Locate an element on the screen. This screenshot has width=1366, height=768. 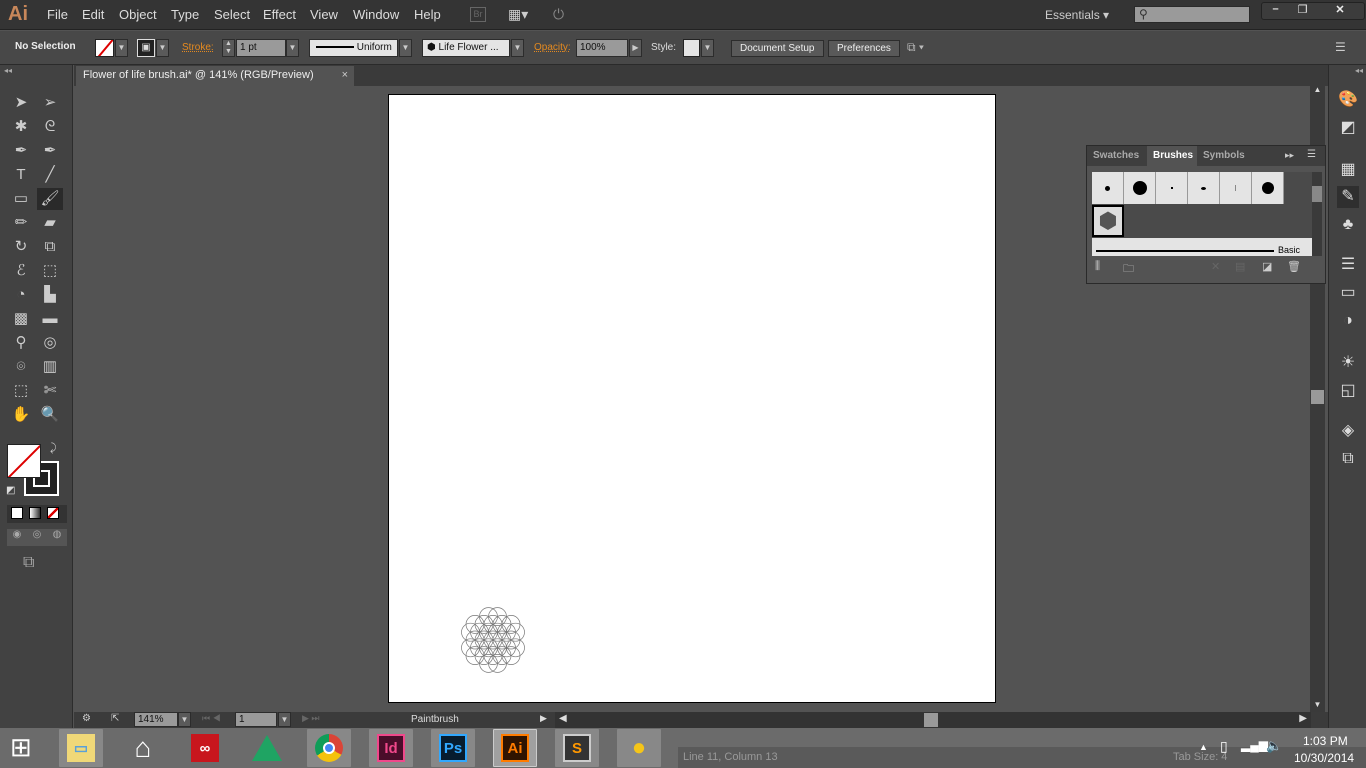
brush-thin-line is located at coordinates (1236, 188).